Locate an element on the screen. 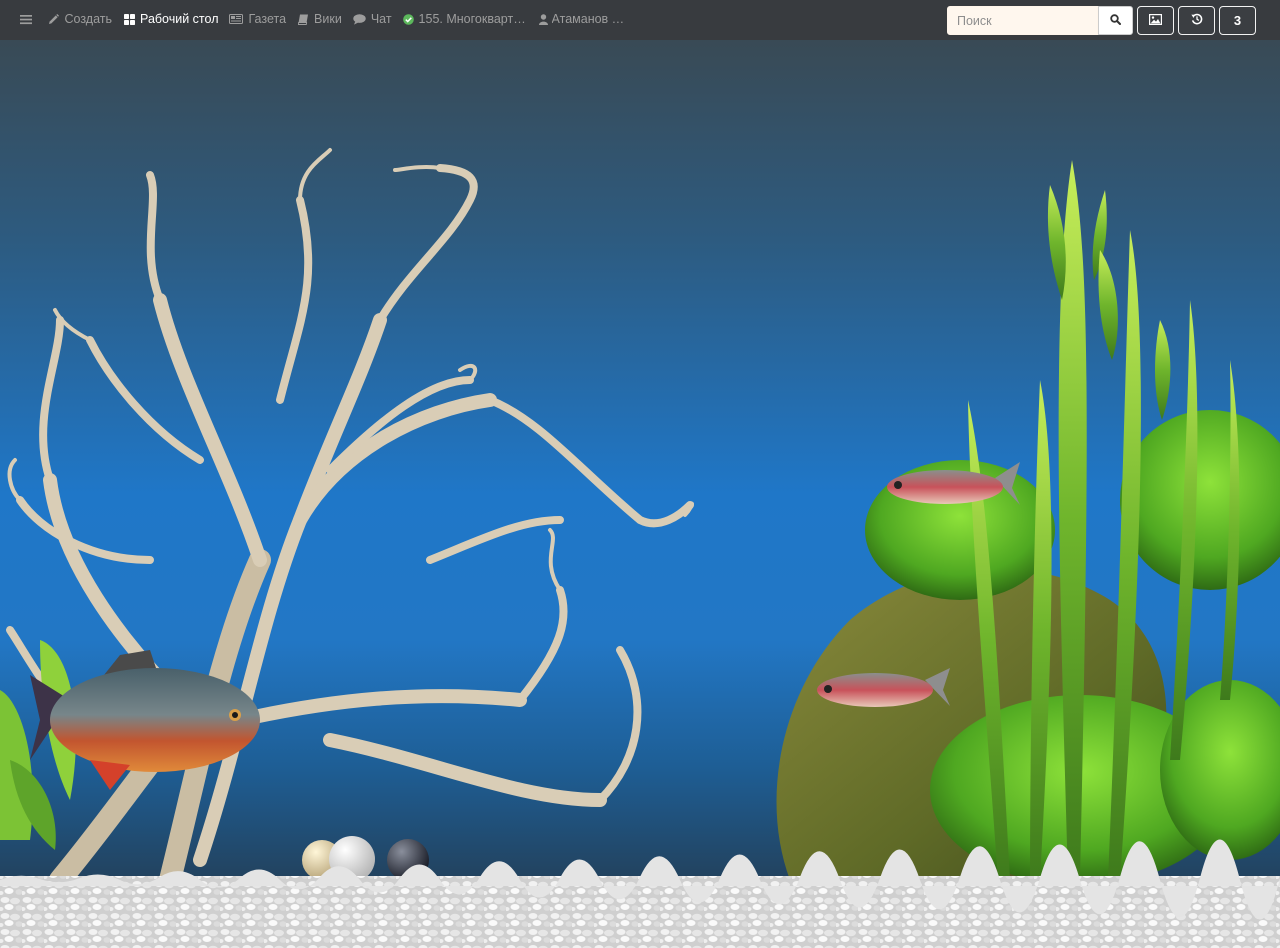  nav-chat: Чат is located at coordinates (372, 19).